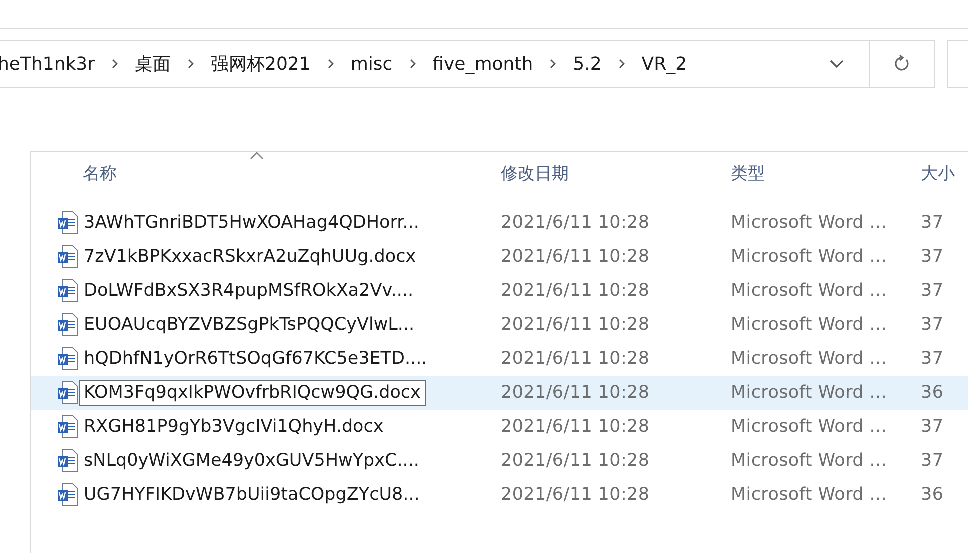 This screenshot has width=968, height=553. What do you see at coordinates (665, 64) in the screenshot?
I see `breadcrumb: VR_2` at bounding box center [665, 64].